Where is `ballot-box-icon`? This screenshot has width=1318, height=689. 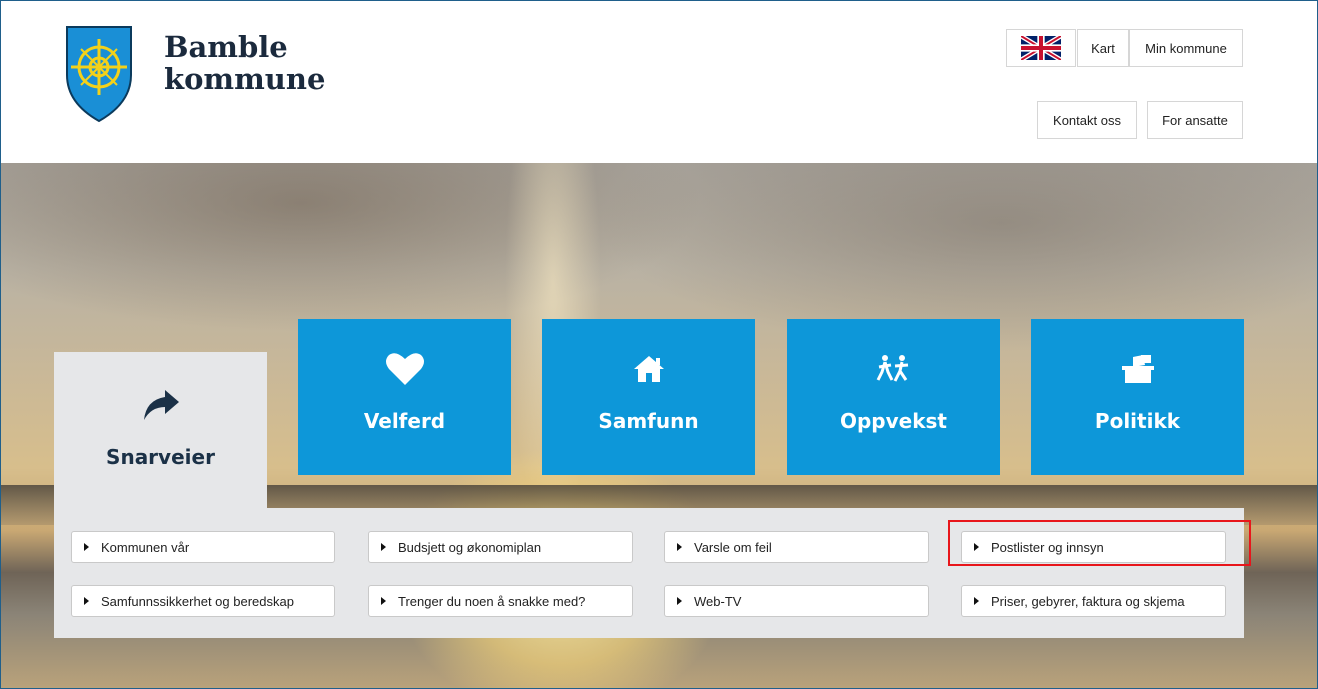 ballot-box-icon is located at coordinates (1138, 369).